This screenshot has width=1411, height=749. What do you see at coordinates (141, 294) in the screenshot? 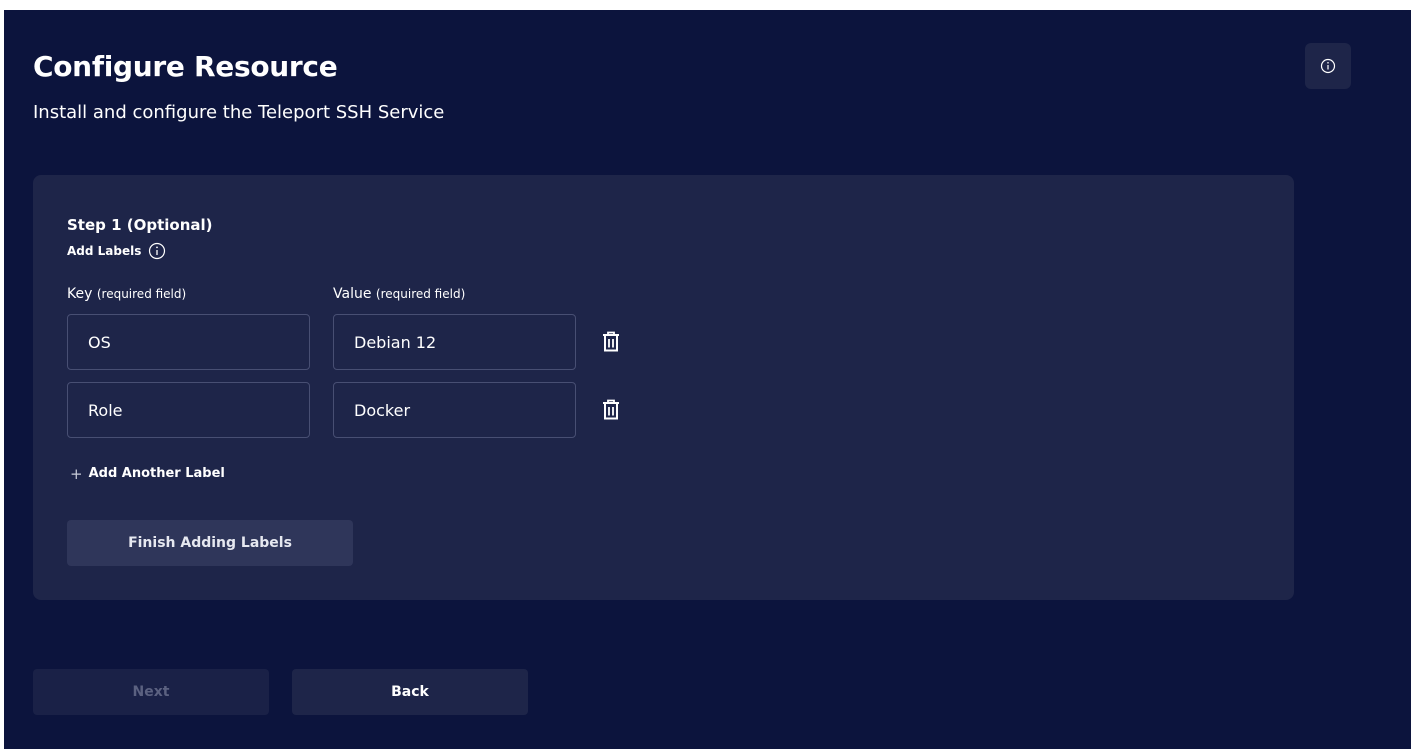
I see `key-label-hint: (required field)` at bounding box center [141, 294].